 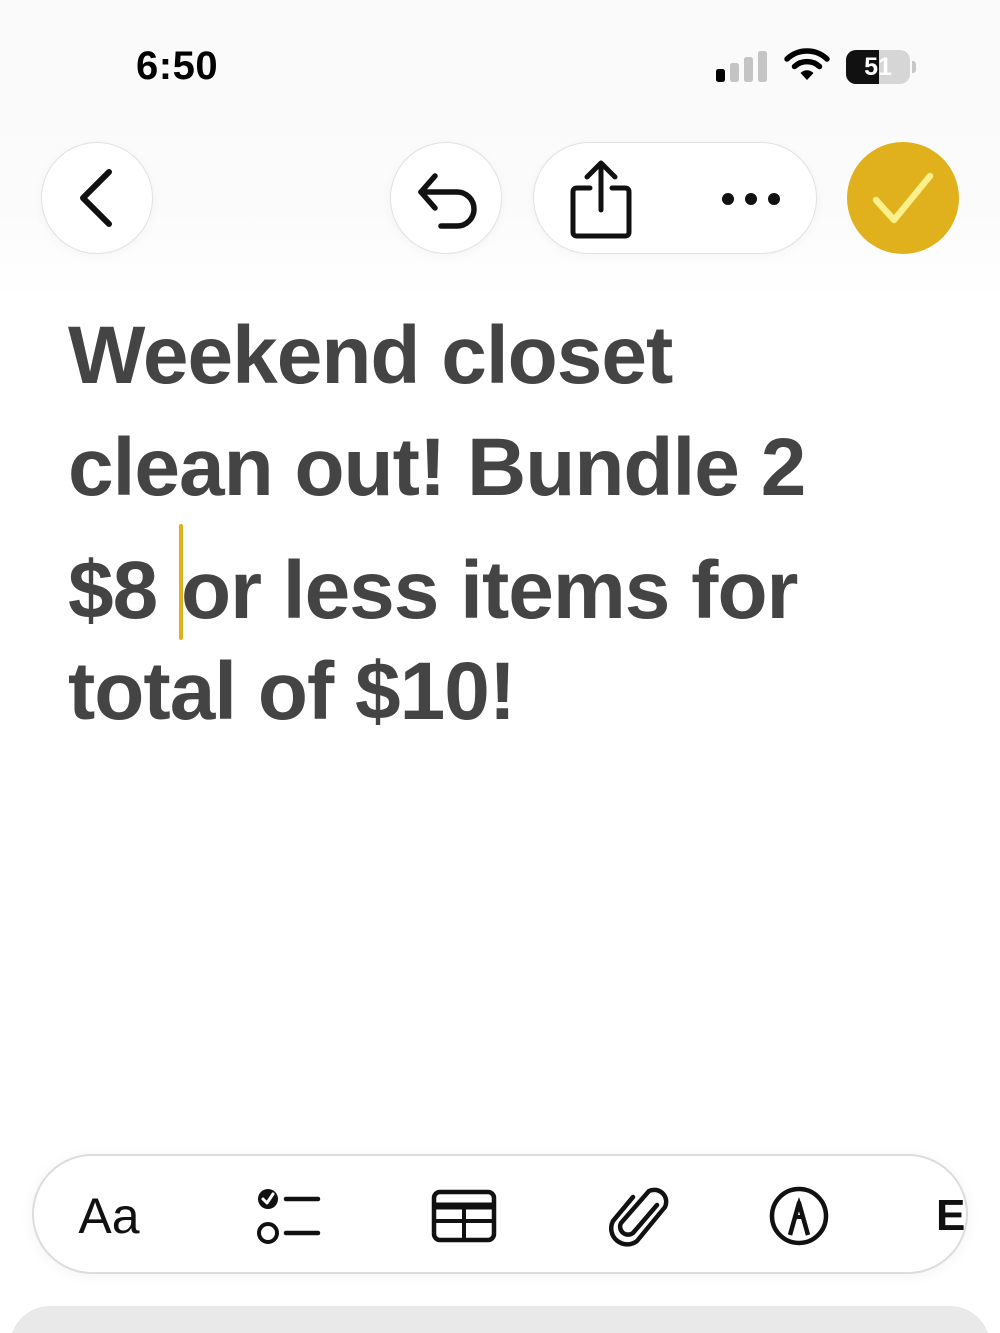 I want to click on text-style-label: Aa, so click(x=109, y=1216).